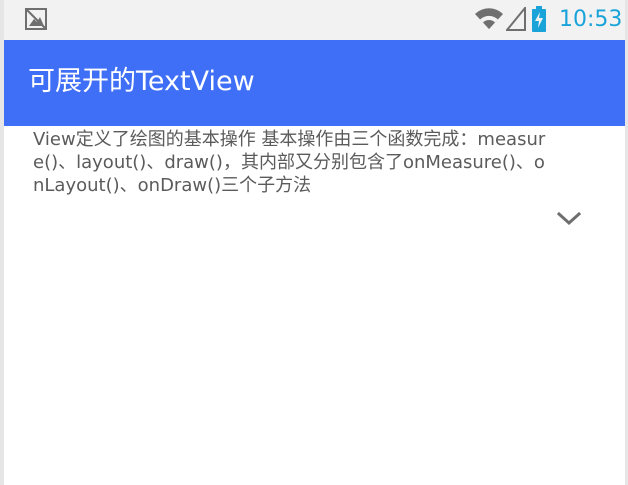  What do you see at coordinates (539, 19) in the screenshot?
I see `battery-charging-icon` at bounding box center [539, 19].